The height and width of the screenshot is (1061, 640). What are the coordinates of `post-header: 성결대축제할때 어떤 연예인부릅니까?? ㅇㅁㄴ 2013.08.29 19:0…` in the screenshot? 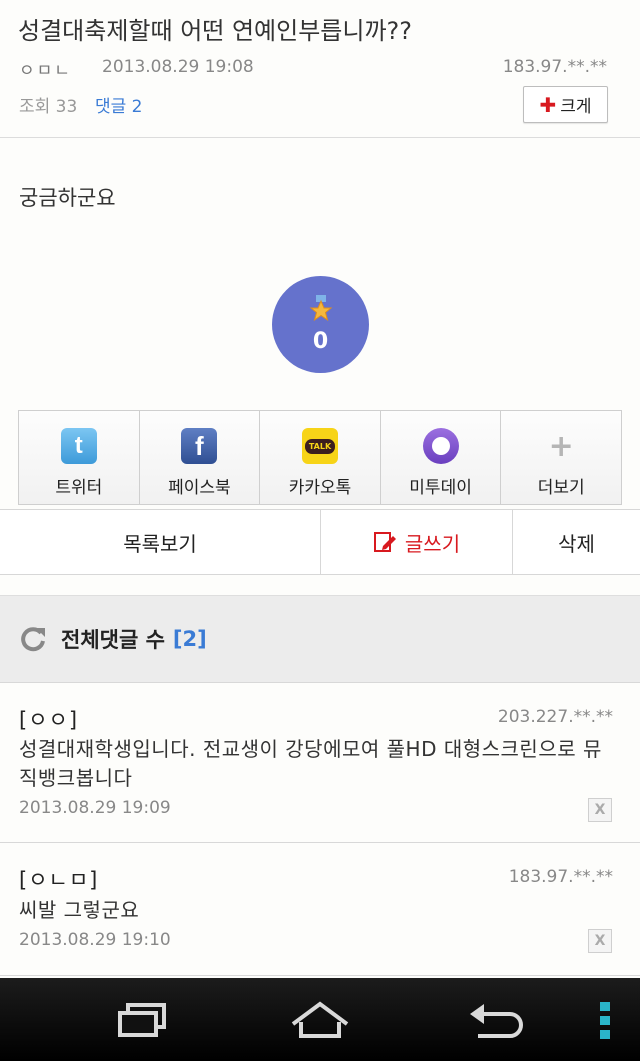 It's located at (320, 69).